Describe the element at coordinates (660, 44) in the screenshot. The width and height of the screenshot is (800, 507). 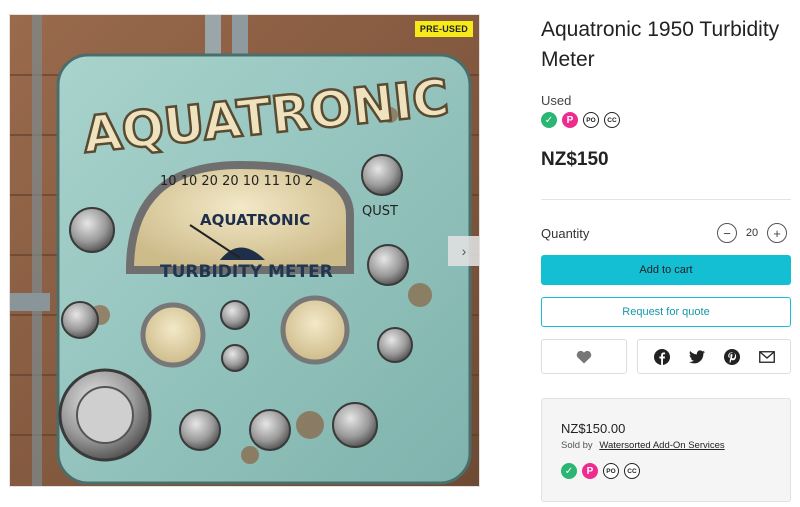
I see `product-title: Aquatronic 1950 Turbidity Meter` at that location.